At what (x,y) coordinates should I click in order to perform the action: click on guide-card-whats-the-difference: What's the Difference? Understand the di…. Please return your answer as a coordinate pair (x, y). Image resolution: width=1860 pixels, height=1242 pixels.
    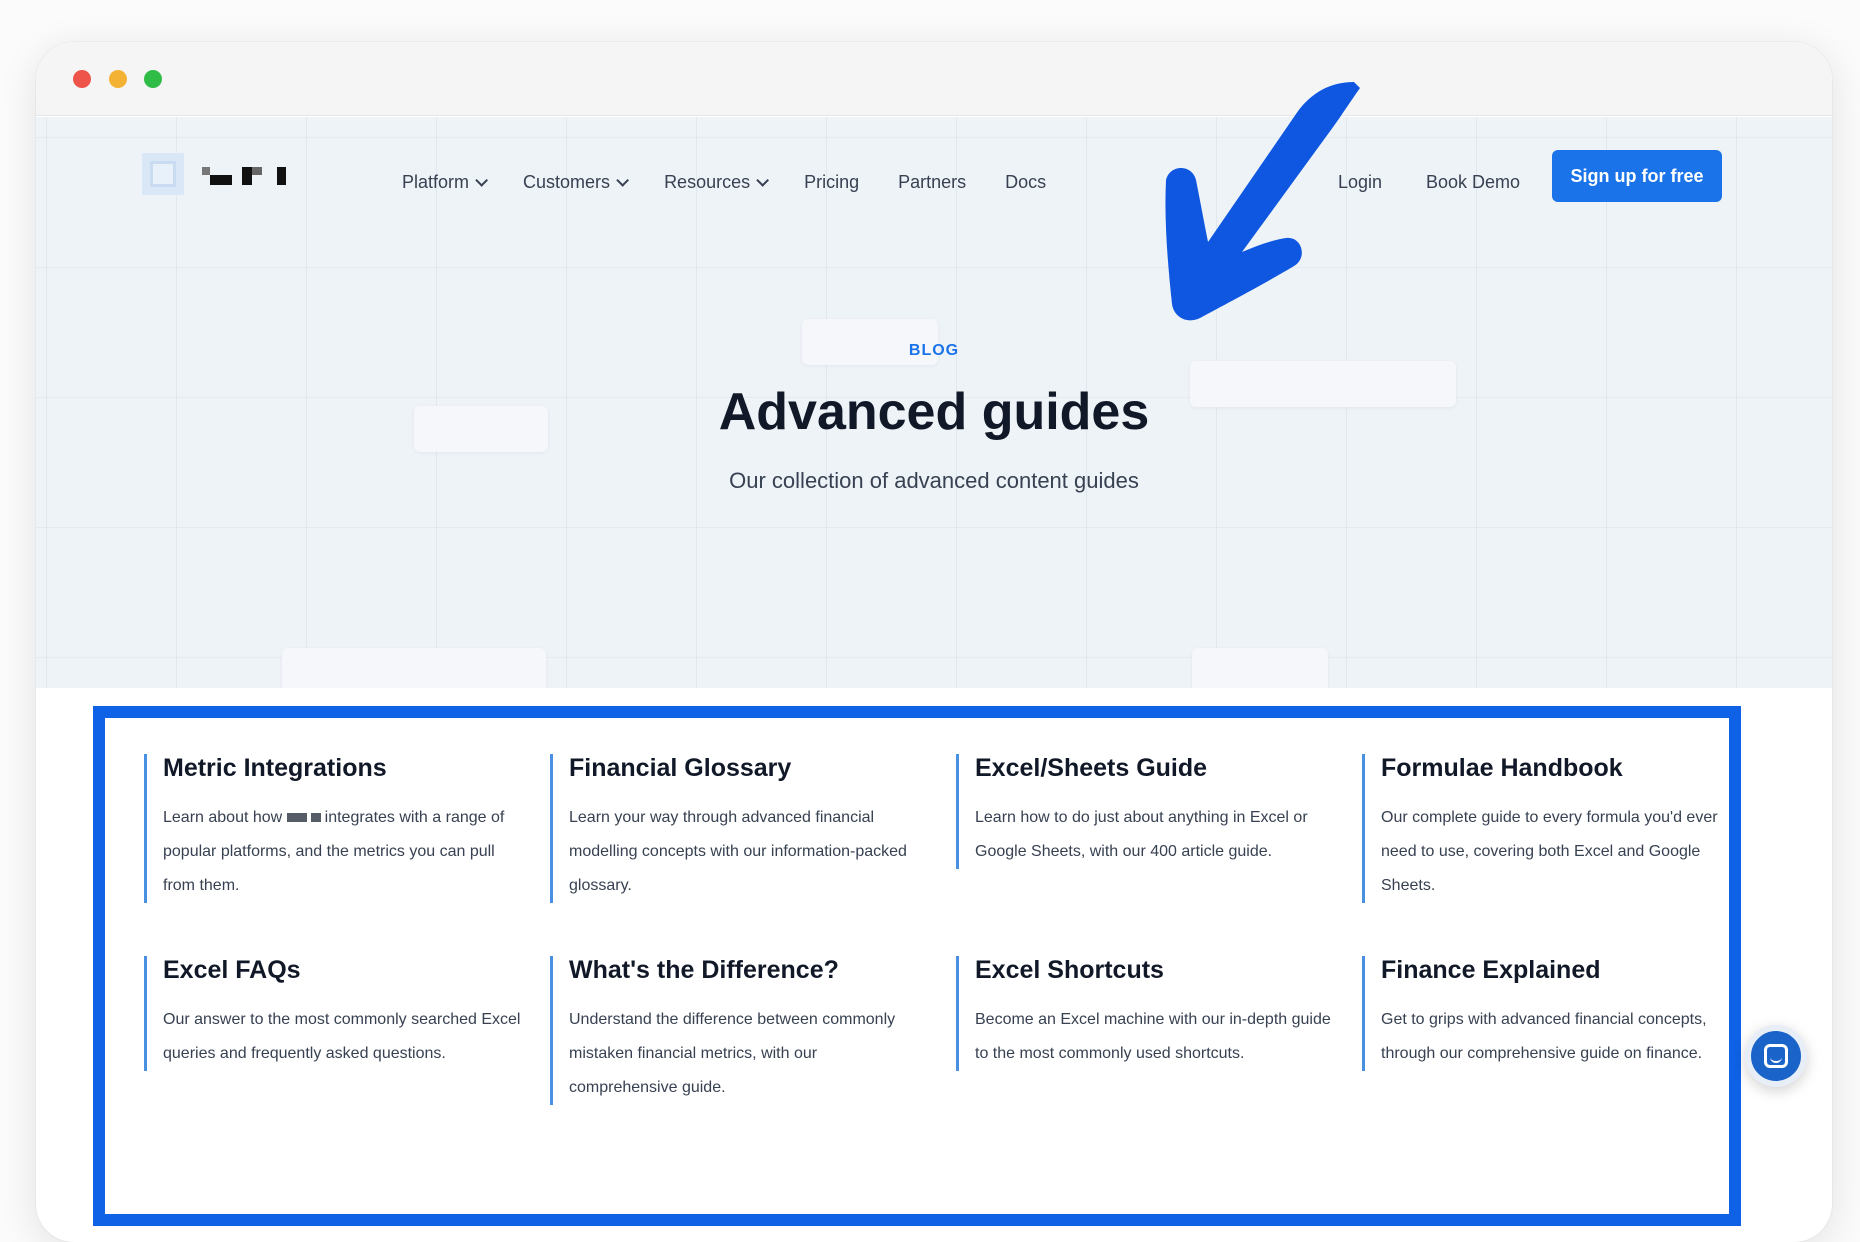
    Looking at the image, I should click on (740, 1030).